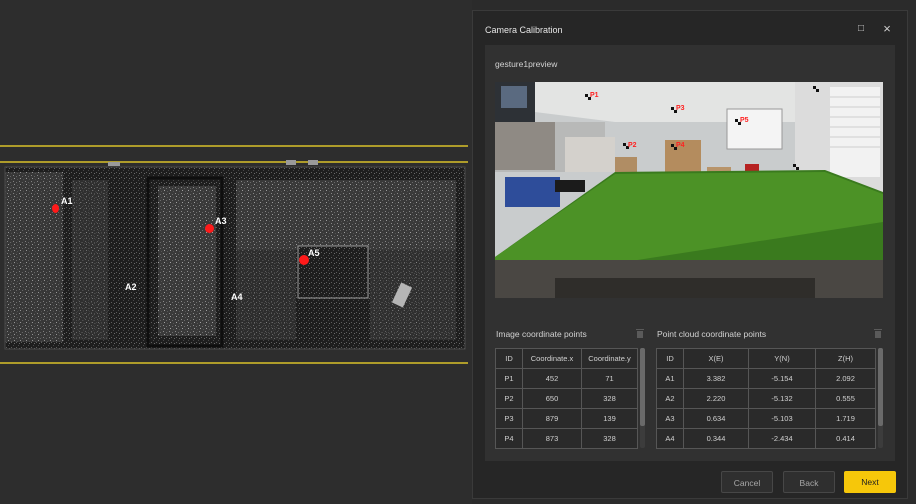 This screenshot has width=916, height=504. Describe the element at coordinates (845, 398) in the screenshot. I see `table-cell: 0.555` at that location.